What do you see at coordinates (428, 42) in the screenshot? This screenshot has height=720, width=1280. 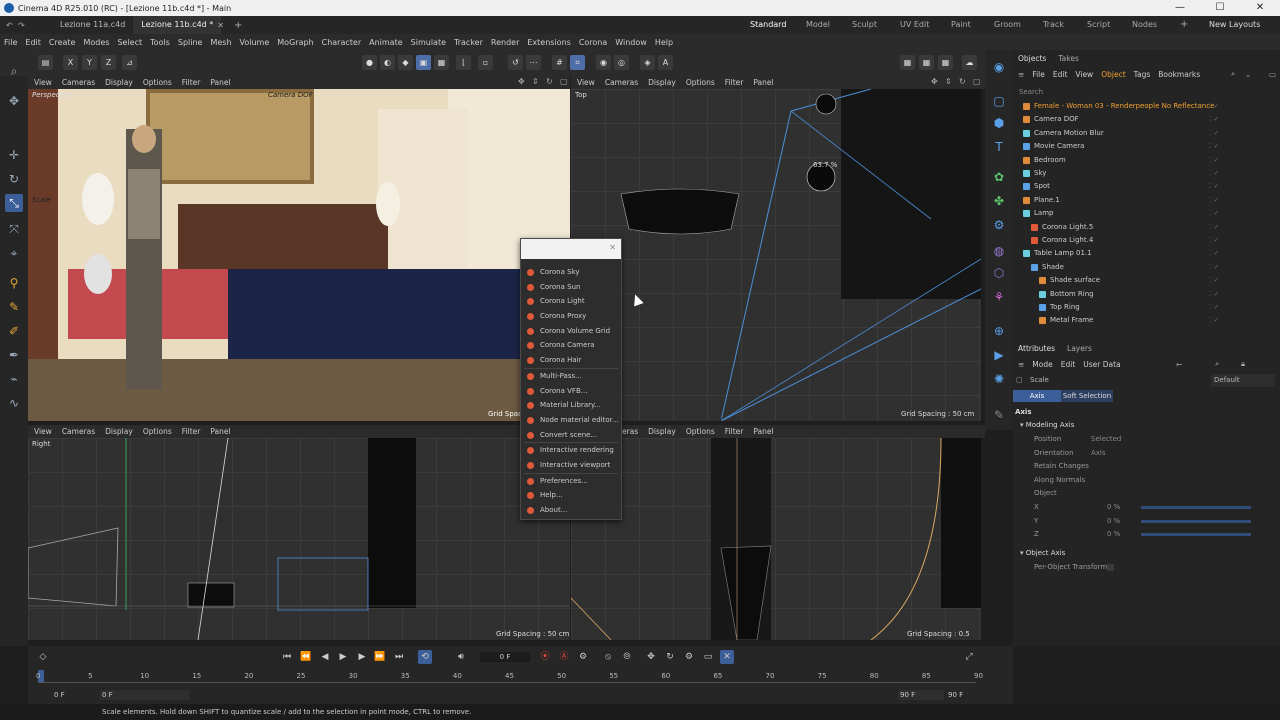 I see `menu-simulate: Simulate` at bounding box center [428, 42].